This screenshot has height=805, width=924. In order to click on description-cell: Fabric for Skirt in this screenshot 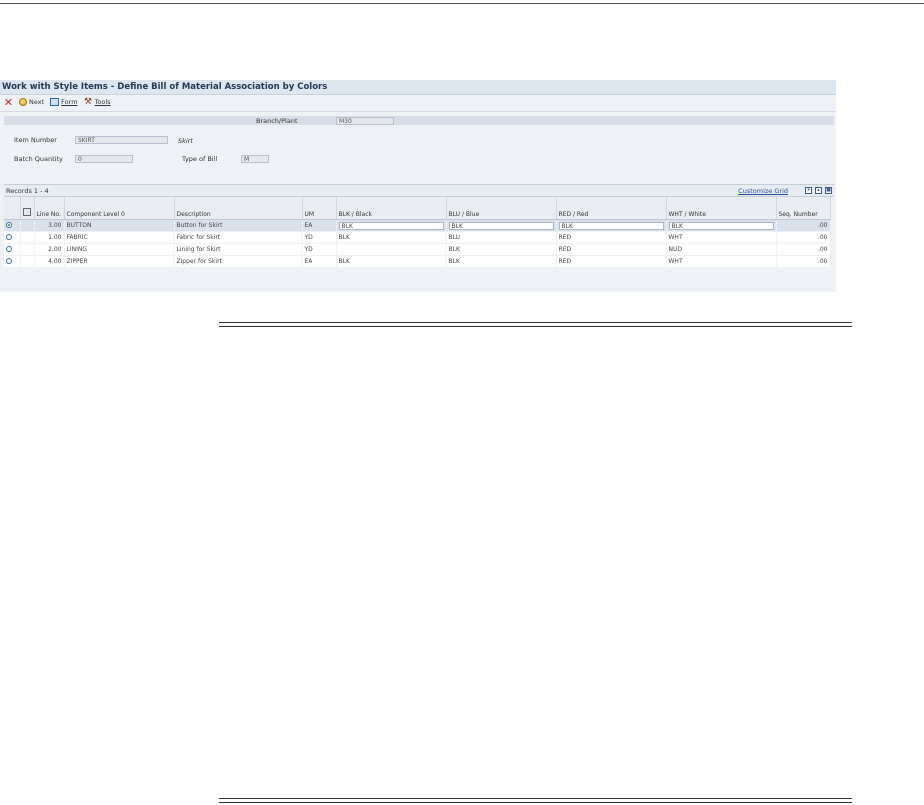, I will do `click(238, 237)`.